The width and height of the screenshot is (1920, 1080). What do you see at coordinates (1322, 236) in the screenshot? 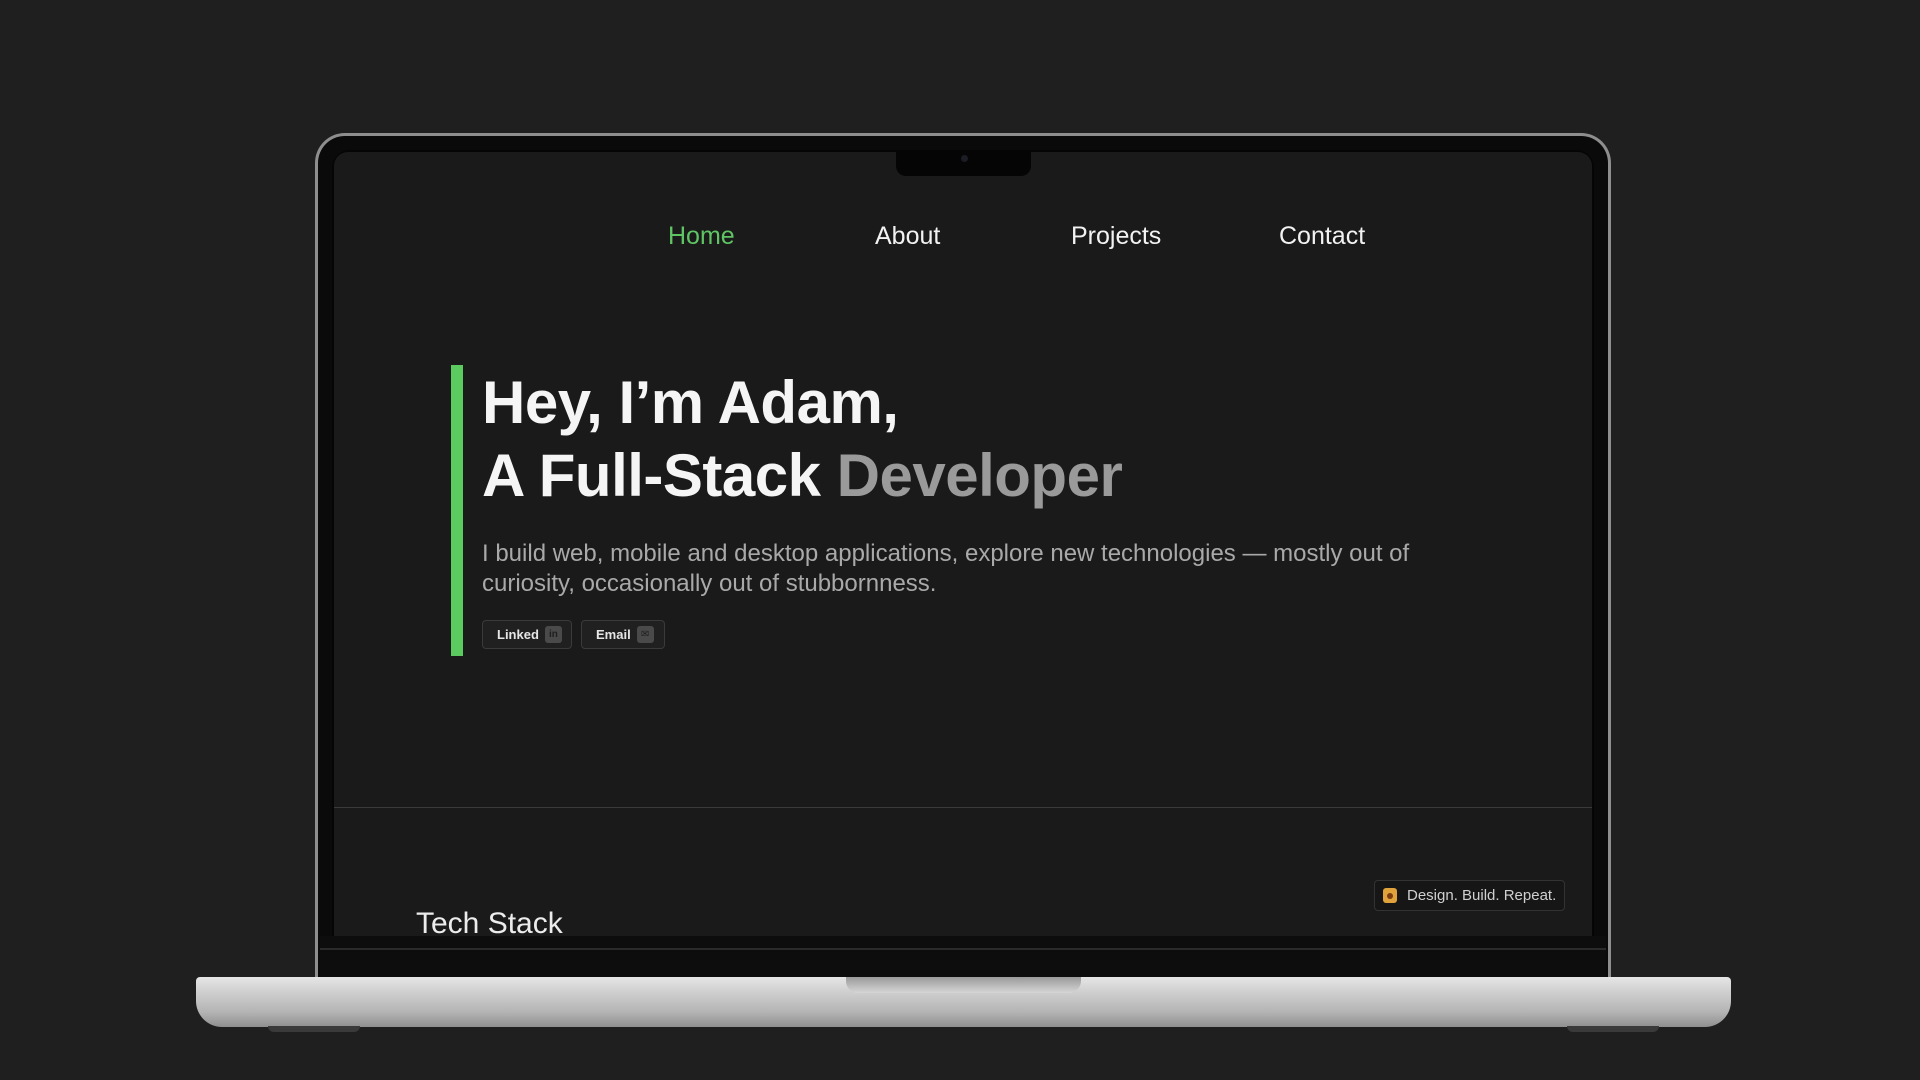
I see `nav-contact-link: Contact` at bounding box center [1322, 236].